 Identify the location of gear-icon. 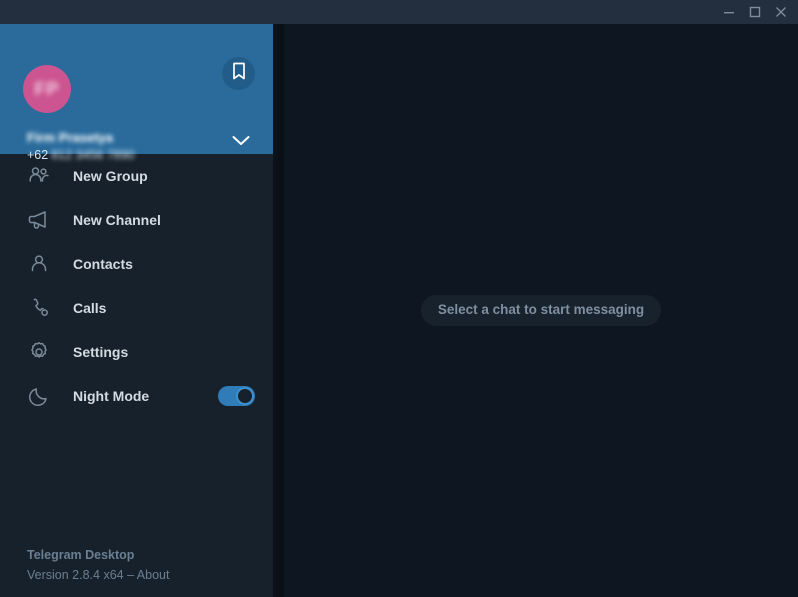
(39, 352).